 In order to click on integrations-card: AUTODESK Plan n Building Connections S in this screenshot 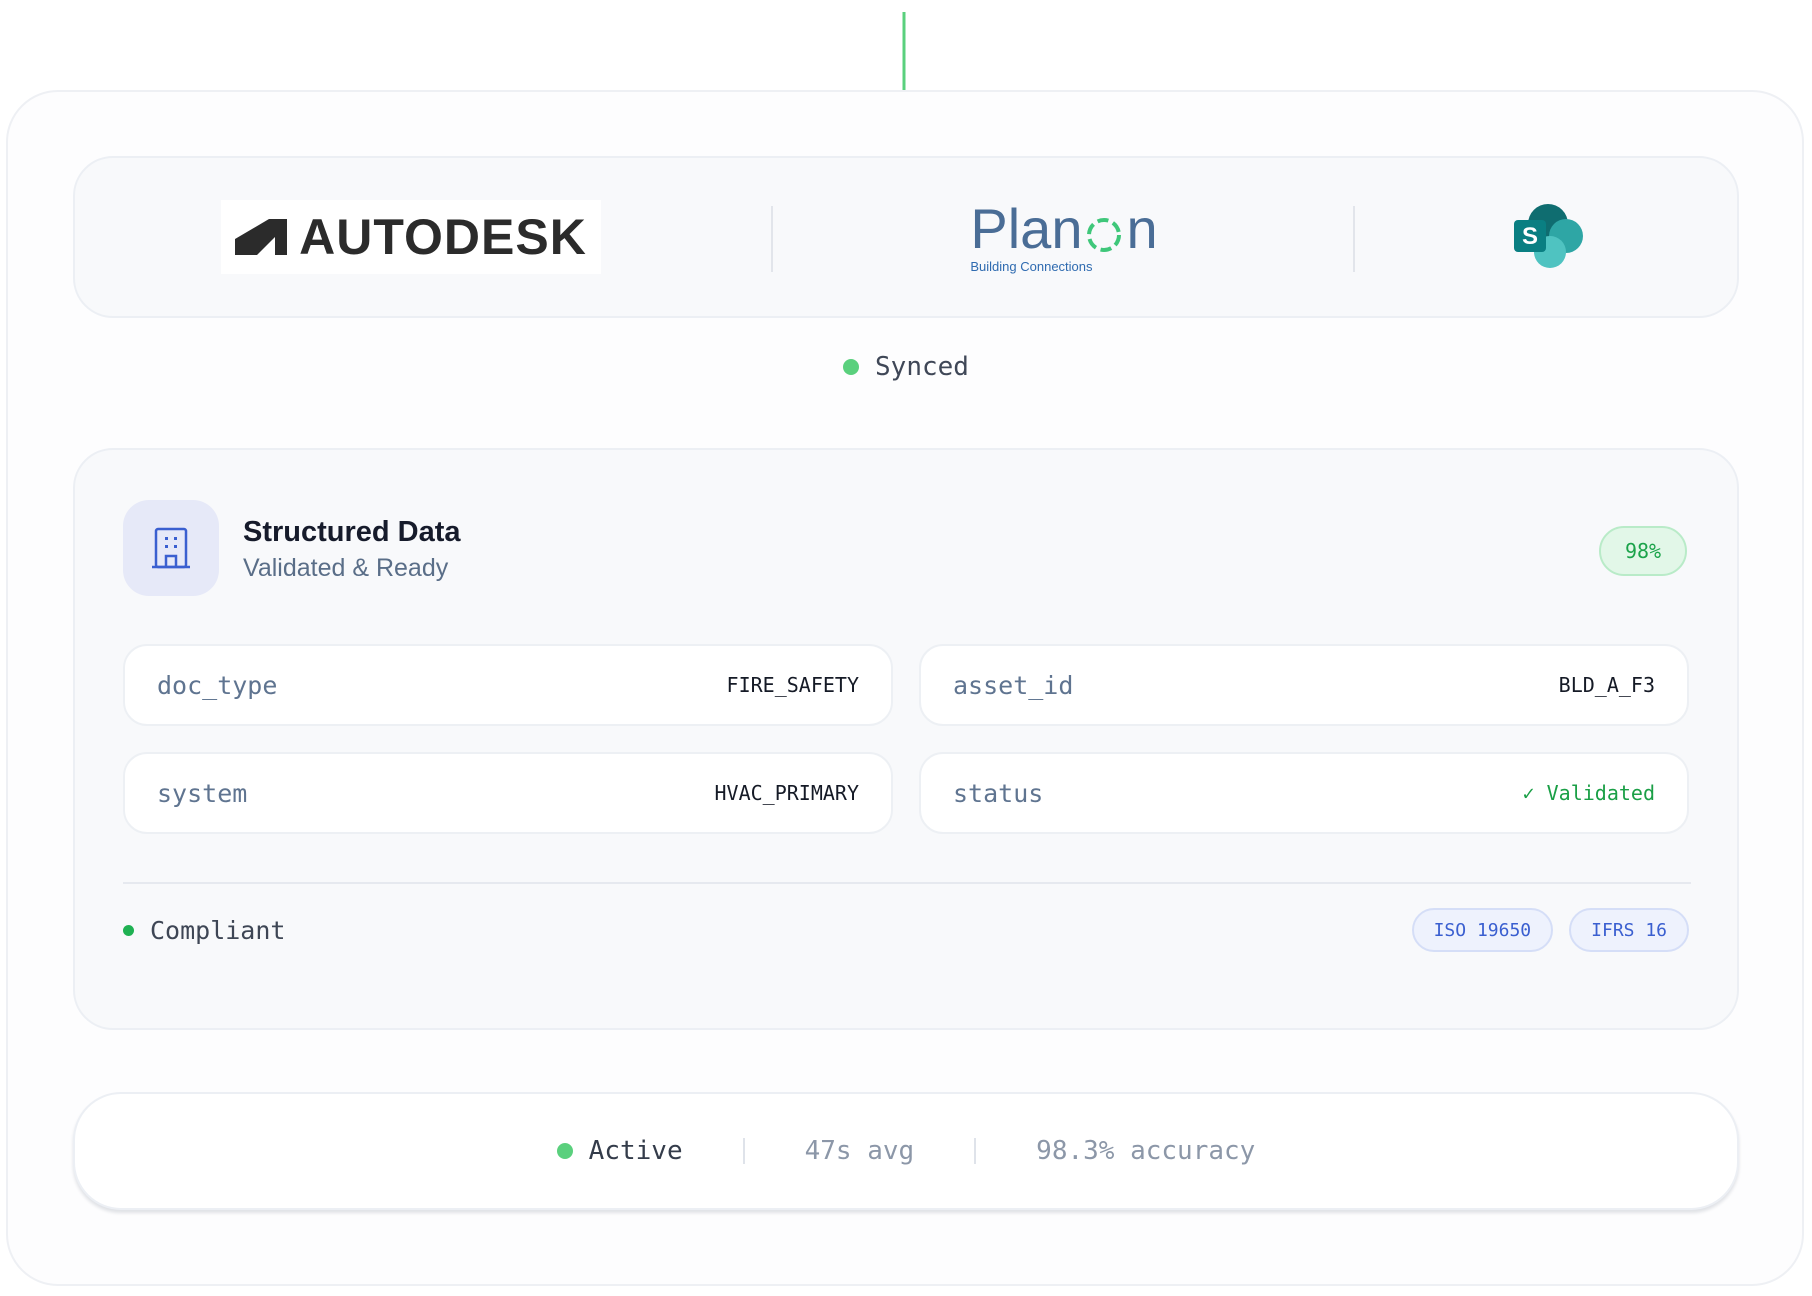, I will do `click(906, 237)`.